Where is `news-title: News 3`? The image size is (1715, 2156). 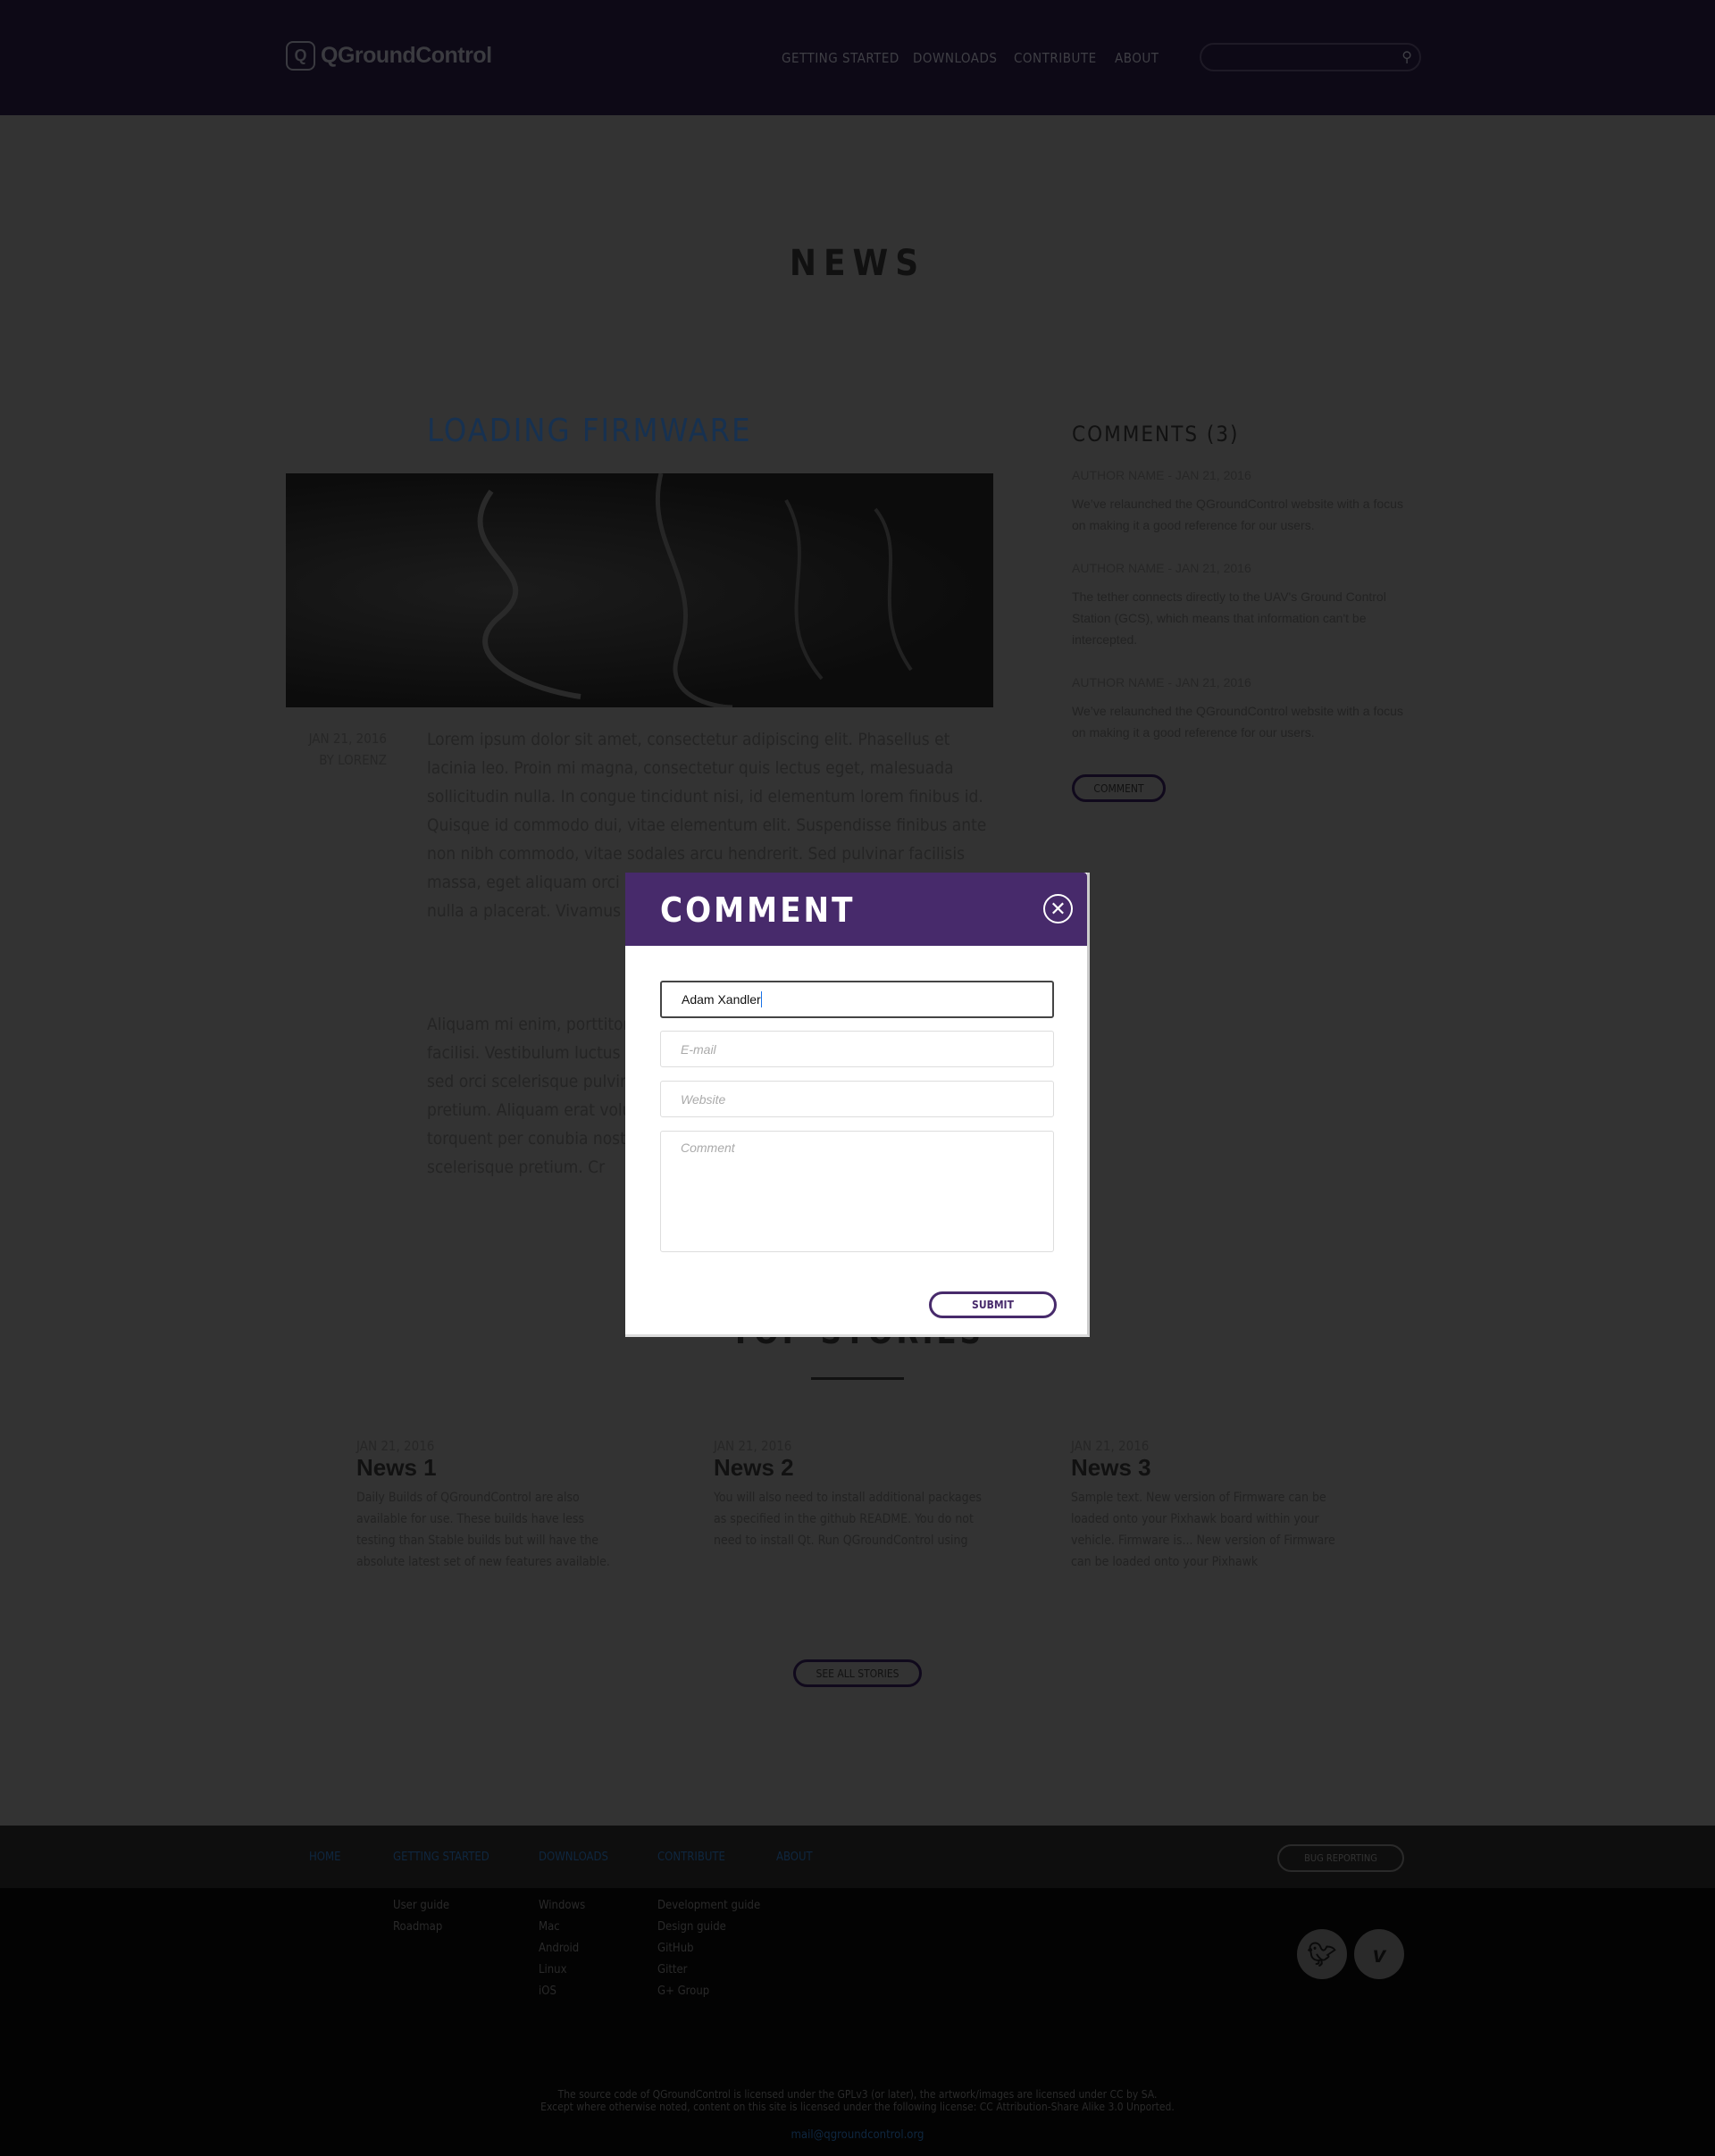
news-title: News 3 is located at coordinates (1205, 1468).